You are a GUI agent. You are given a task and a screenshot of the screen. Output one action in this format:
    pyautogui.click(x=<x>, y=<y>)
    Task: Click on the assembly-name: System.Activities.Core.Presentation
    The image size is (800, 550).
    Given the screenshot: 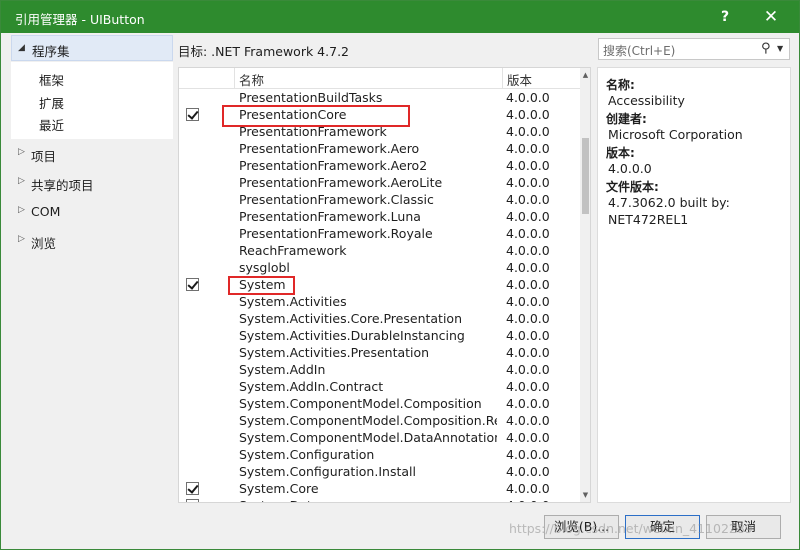 What is the action you would take?
    pyautogui.click(x=350, y=318)
    